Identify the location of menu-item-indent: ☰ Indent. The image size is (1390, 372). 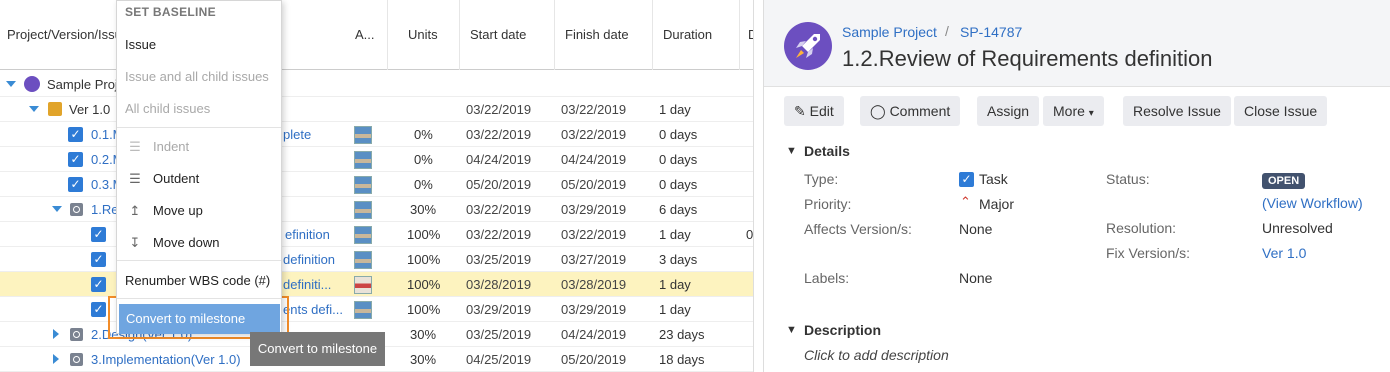
(199, 147).